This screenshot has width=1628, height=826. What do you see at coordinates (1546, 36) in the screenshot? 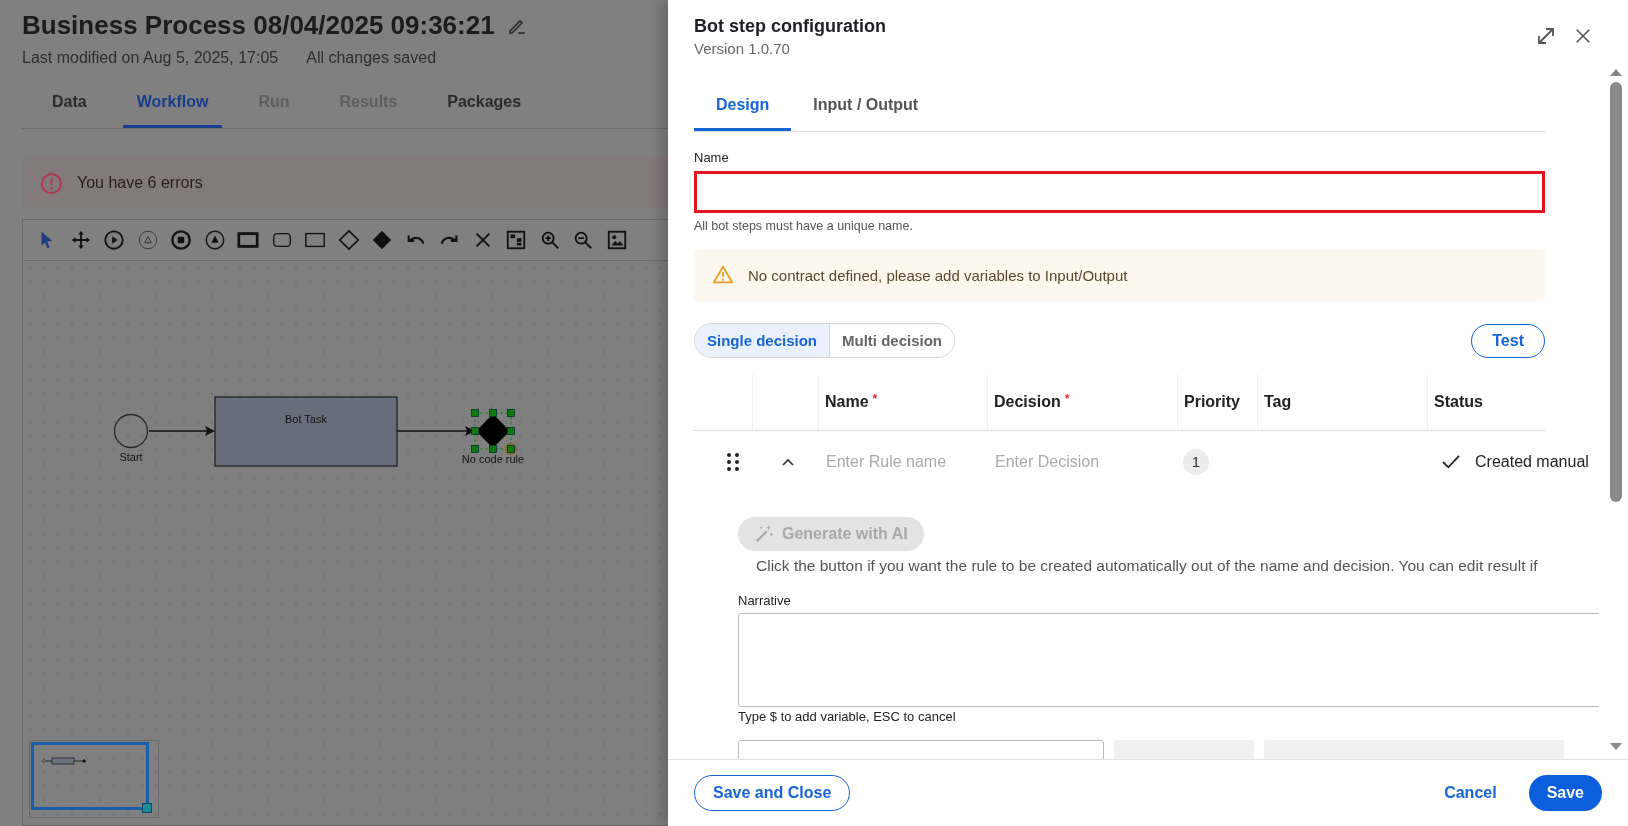
I see `expand-icon` at bounding box center [1546, 36].